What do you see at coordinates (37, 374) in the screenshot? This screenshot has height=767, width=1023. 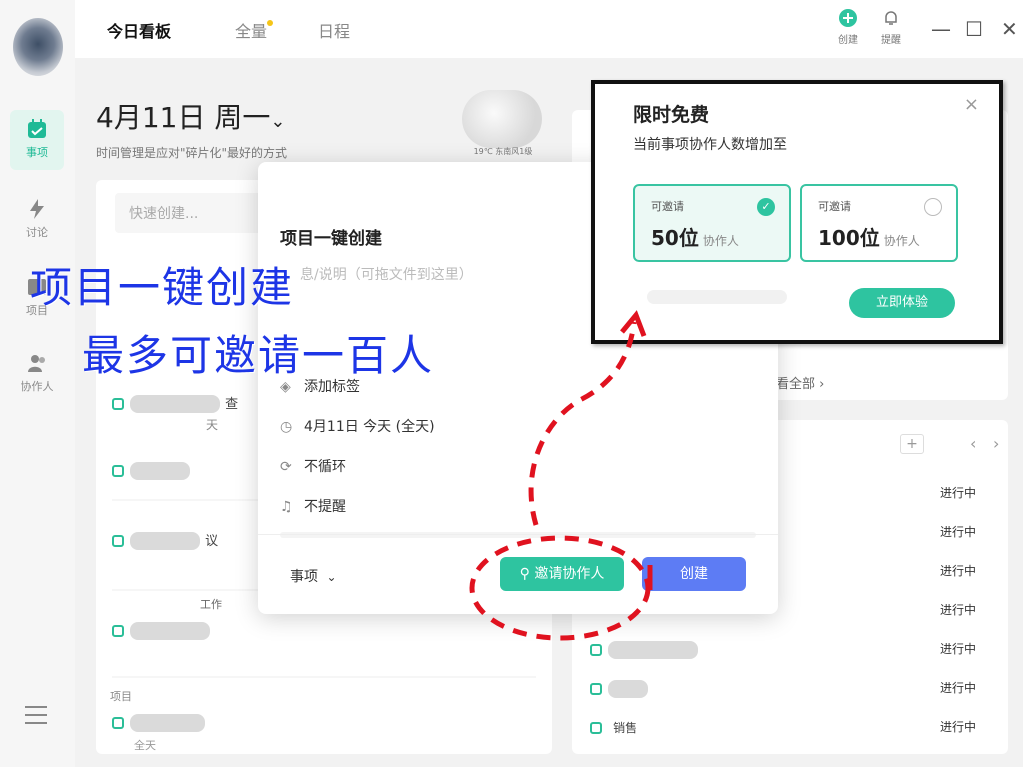 I see `sidebar-item-collaborators: 协作人` at bounding box center [37, 374].